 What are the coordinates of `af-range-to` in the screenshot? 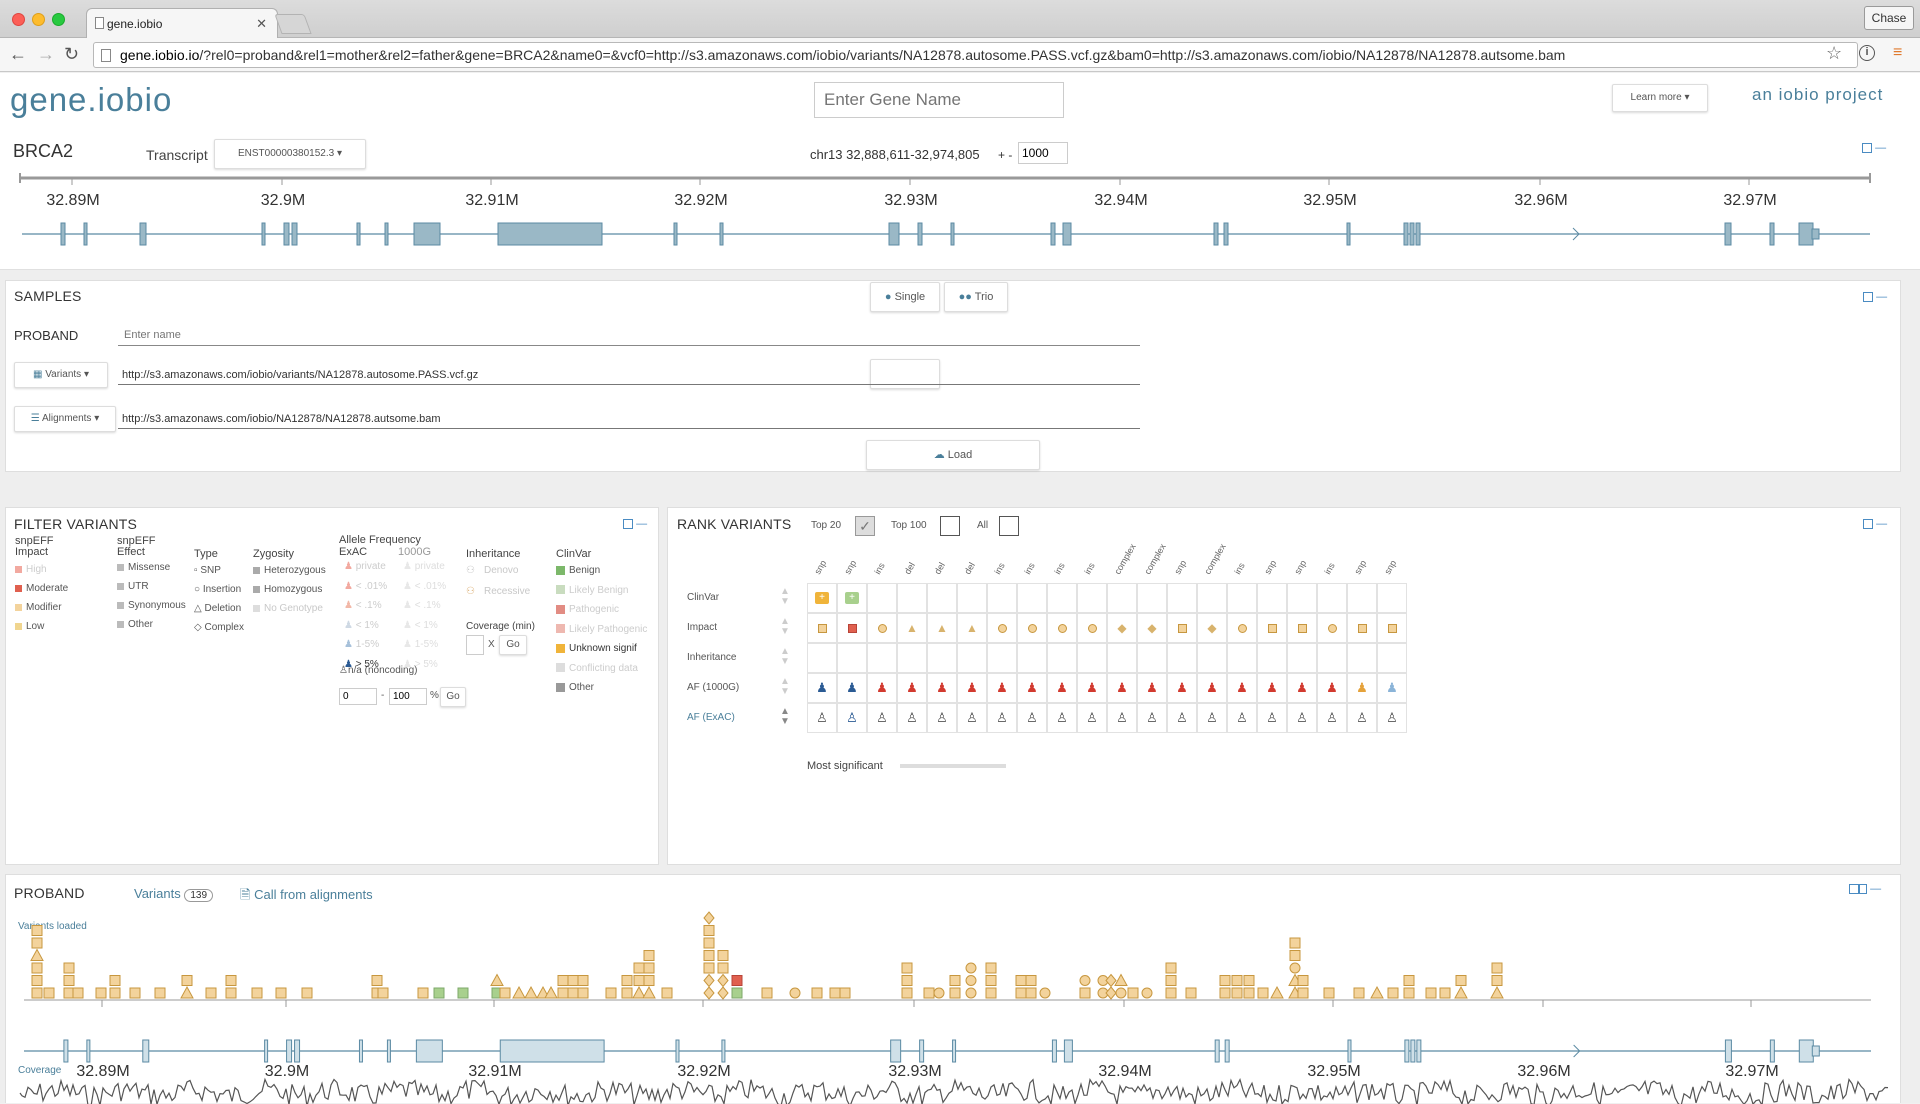 It's located at (408, 696).